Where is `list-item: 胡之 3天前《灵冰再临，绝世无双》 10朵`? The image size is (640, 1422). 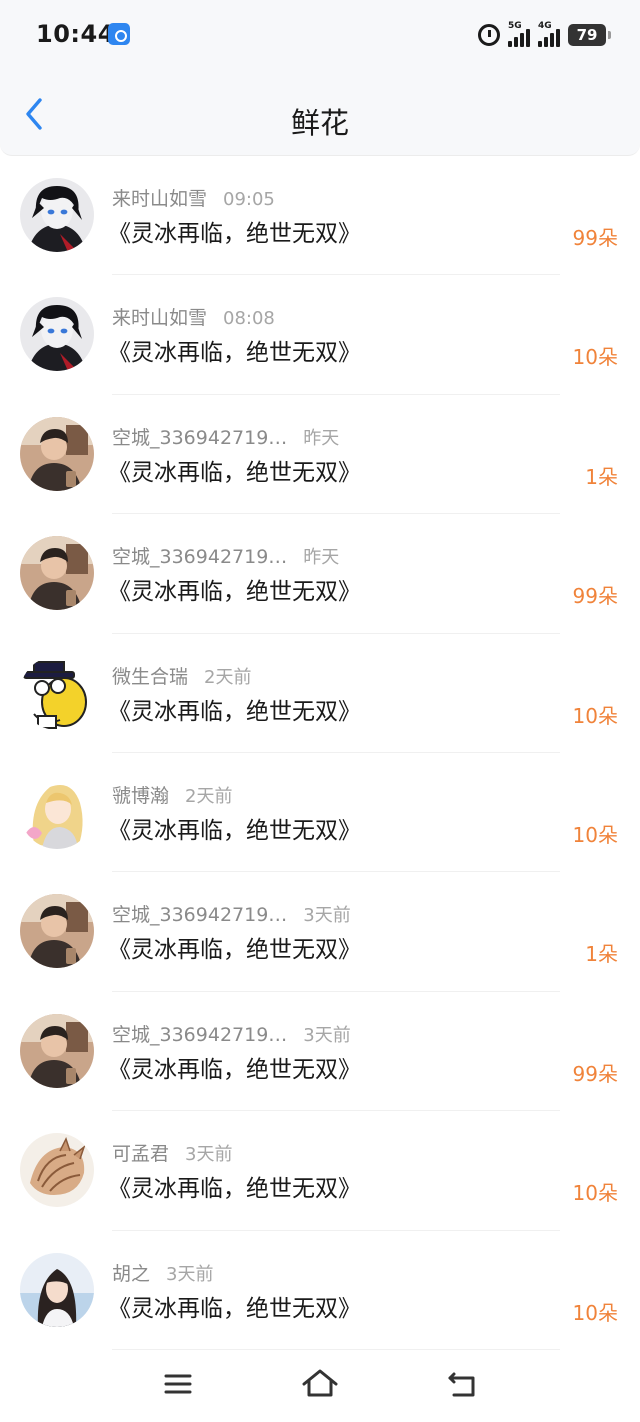 list-item: 胡之 3天前《灵冰再临，绝世无双》 10朵 is located at coordinates (320, 1290).